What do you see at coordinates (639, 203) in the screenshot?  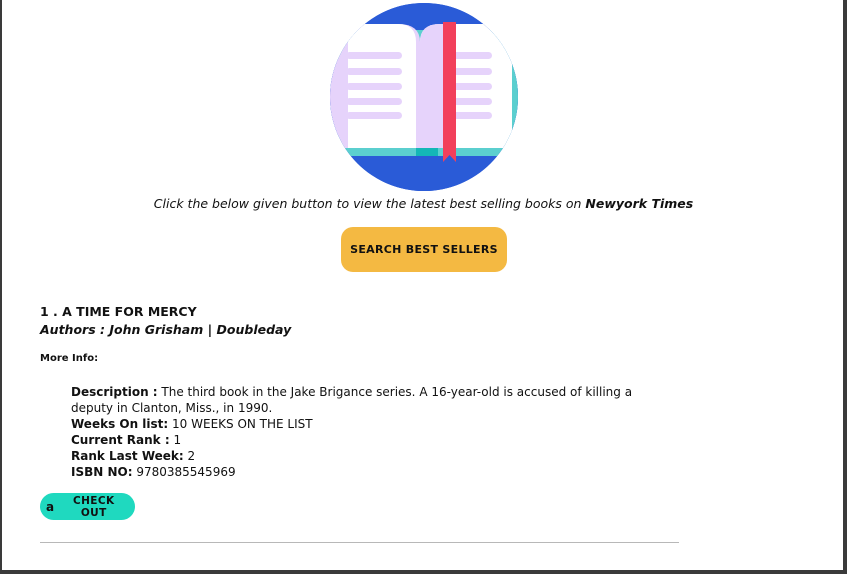 I see `tagline-source: Newyork Times` at bounding box center [639, 203].